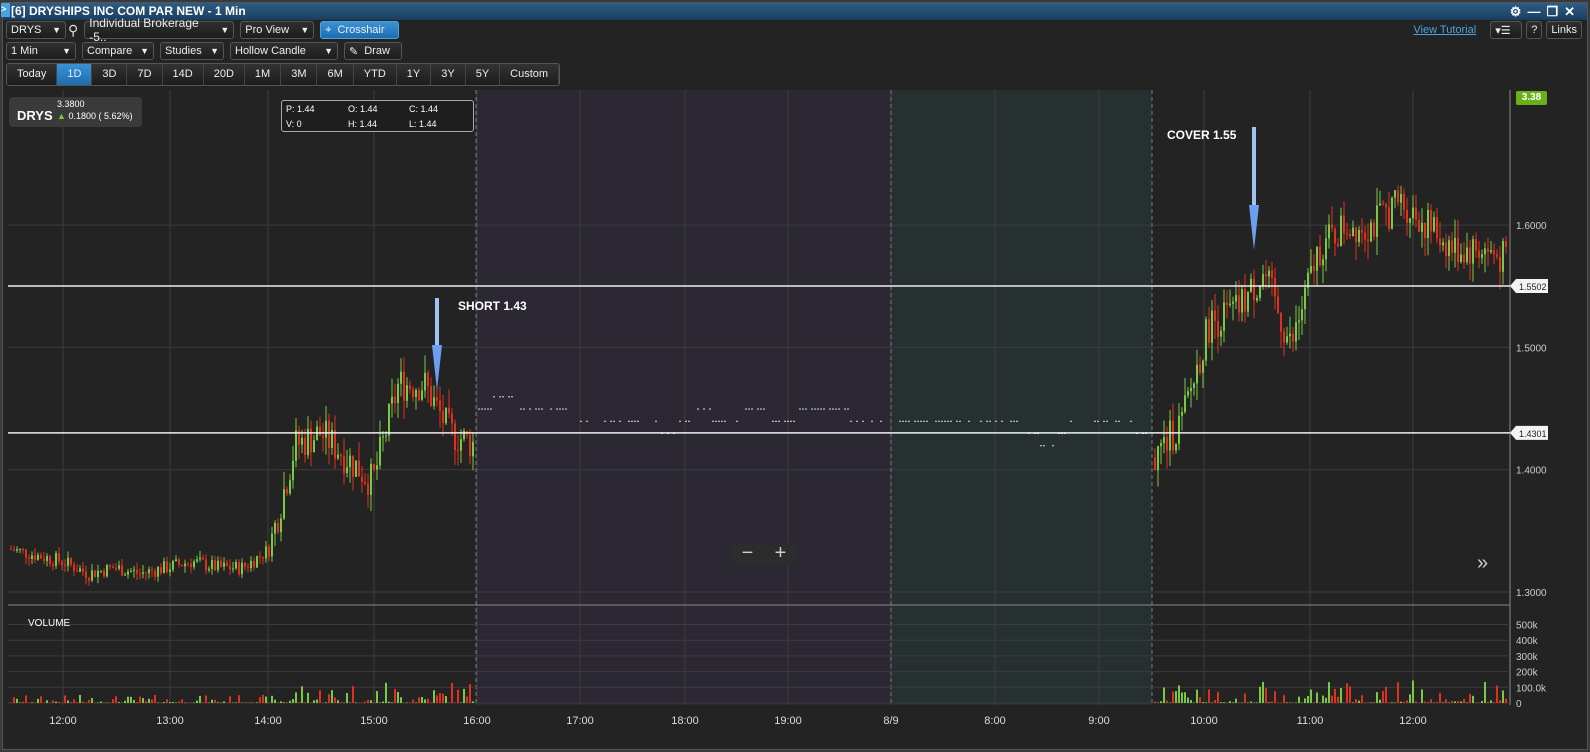 The height and width of the screenshot is (752, 1590). I want to click on zoom-out-button: −, so click(748, 554).